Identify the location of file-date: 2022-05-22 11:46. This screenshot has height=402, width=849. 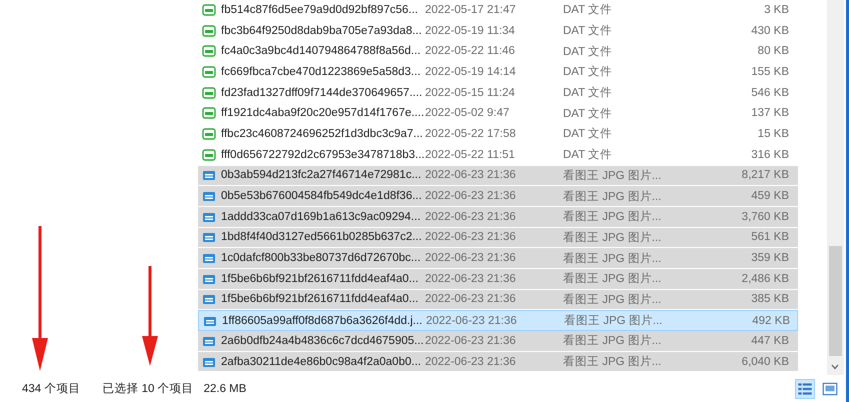
(470, 51).